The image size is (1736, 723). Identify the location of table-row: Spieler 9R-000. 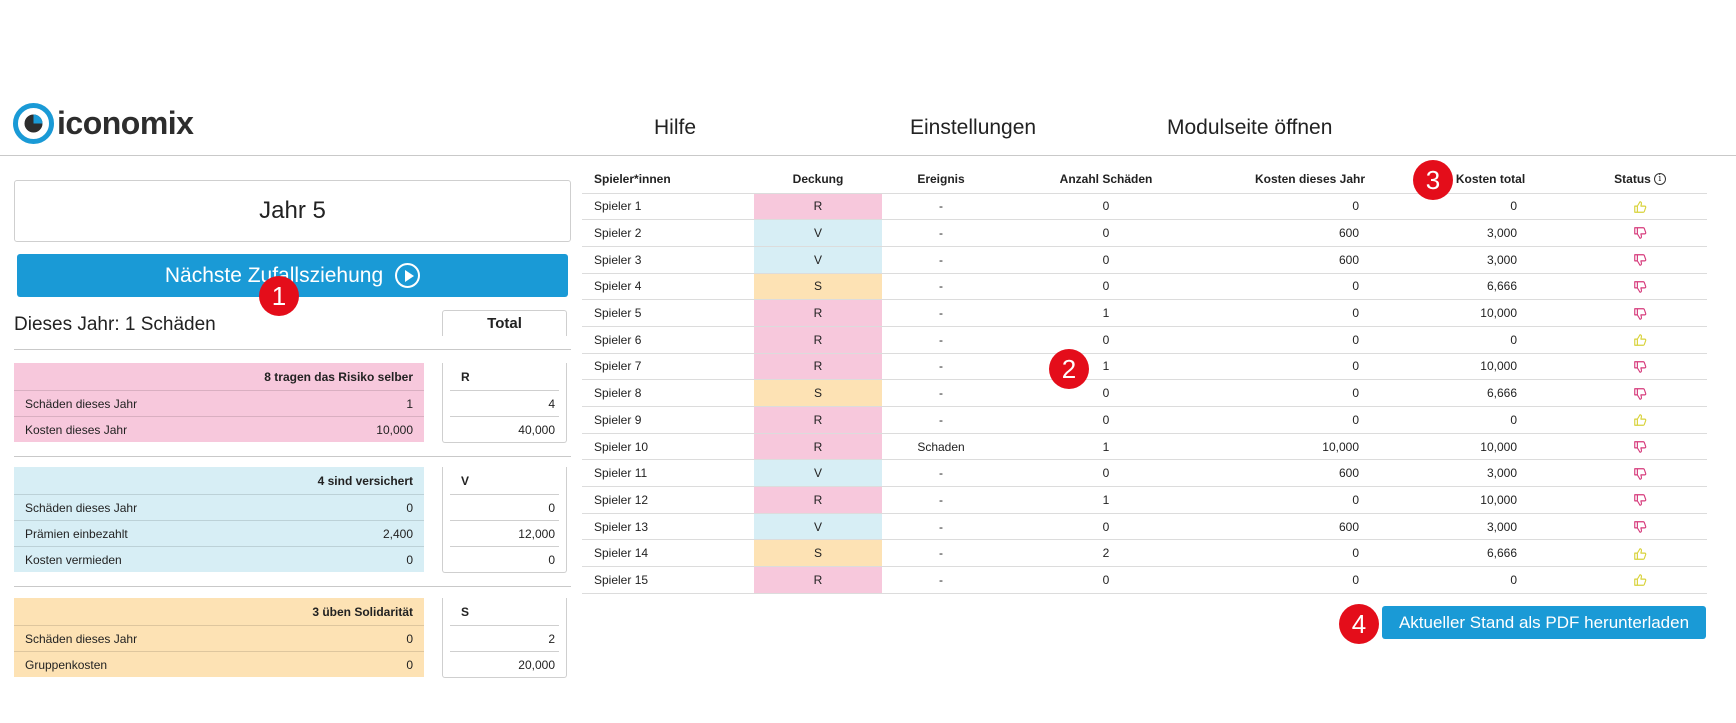
(1144, 420).